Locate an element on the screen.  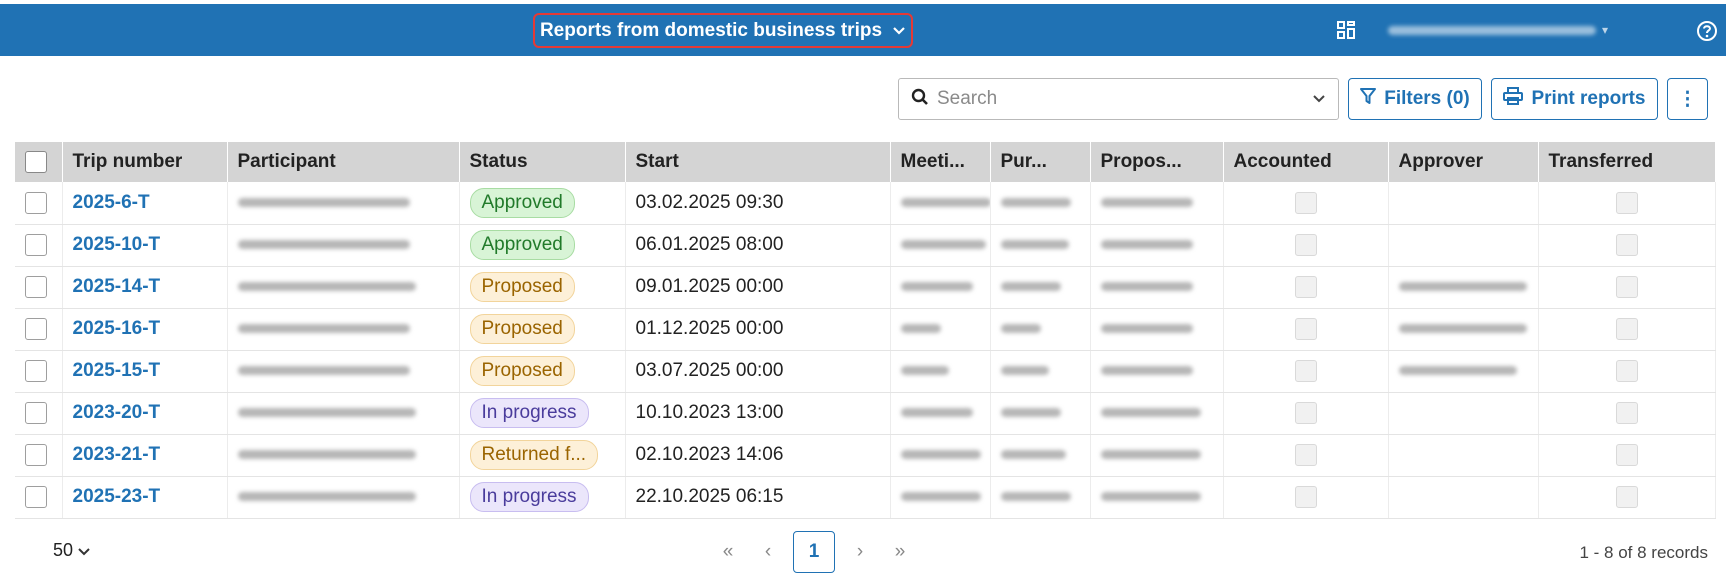
trip-number-cell: 2023-20-T is located at coordinates (145, 413).